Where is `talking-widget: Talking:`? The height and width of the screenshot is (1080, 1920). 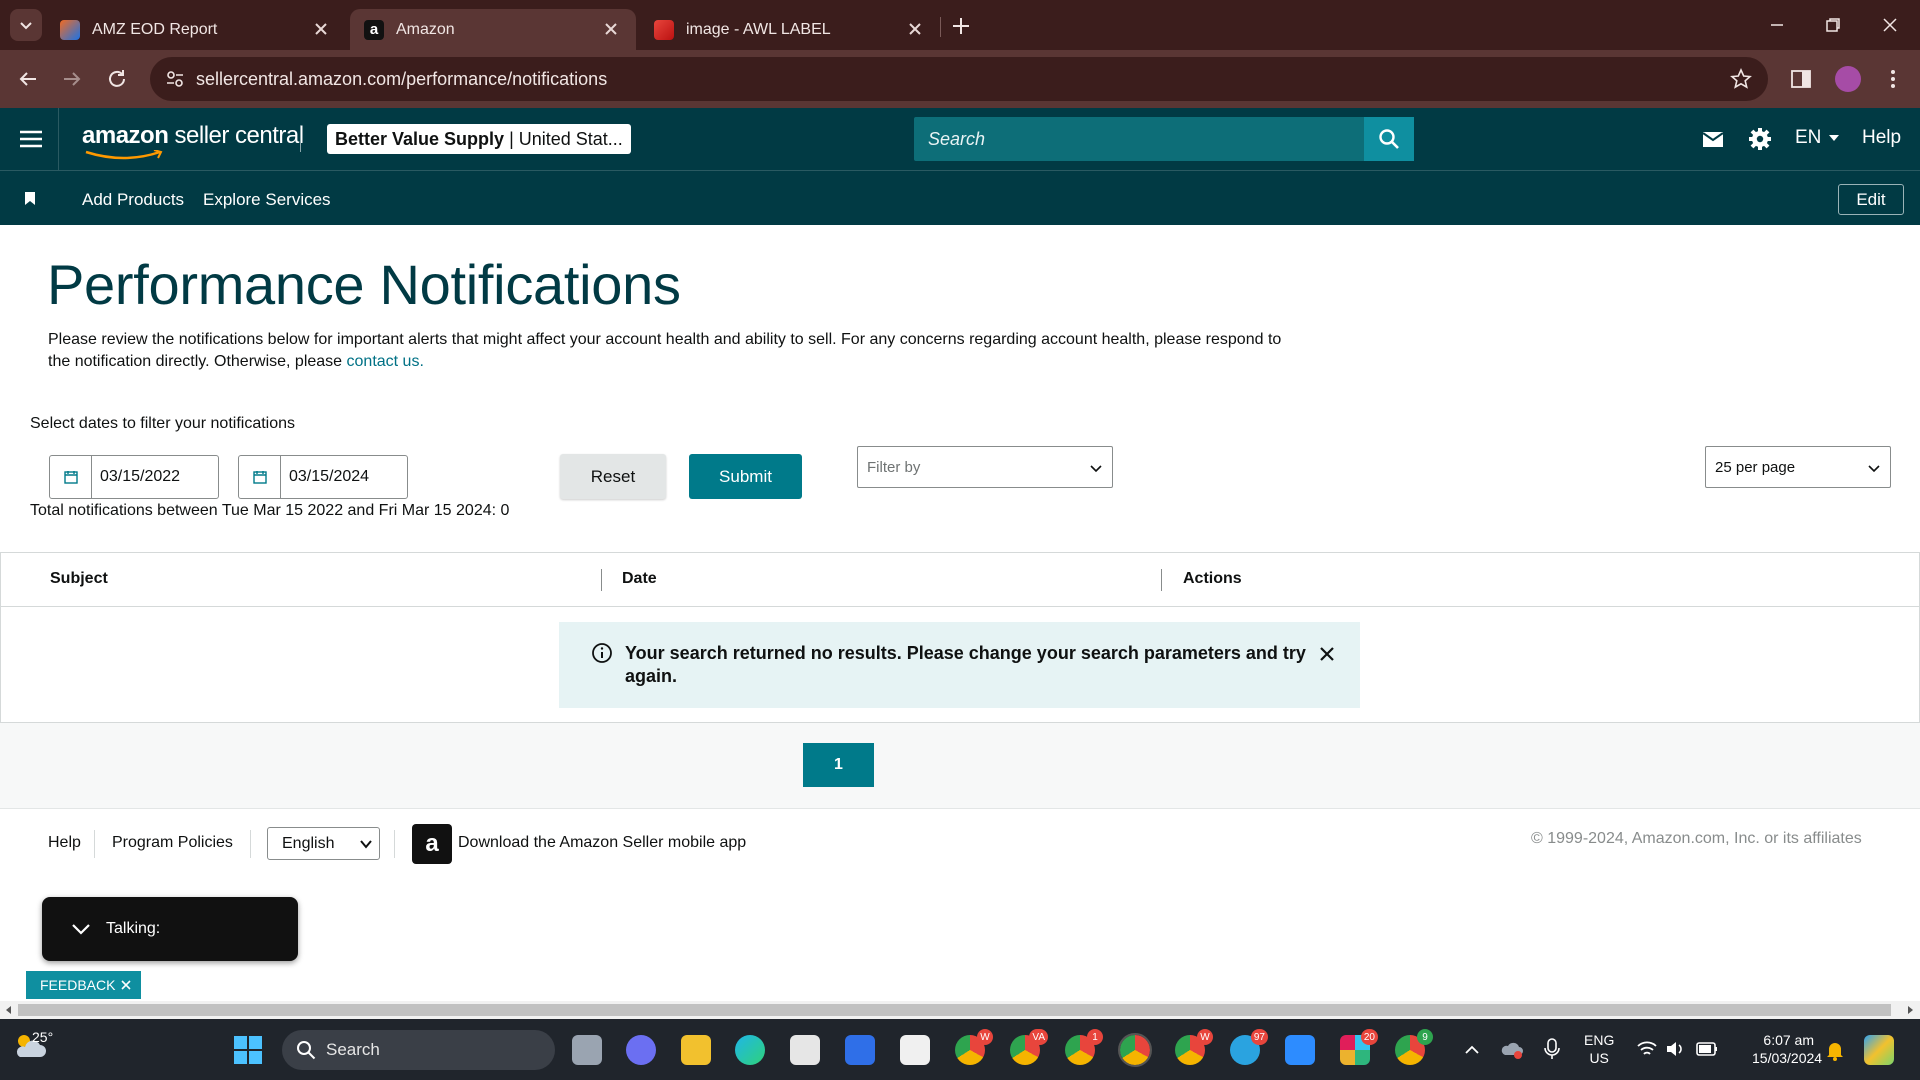
talking-widget: Talking: is located at coordinates (170, 929).